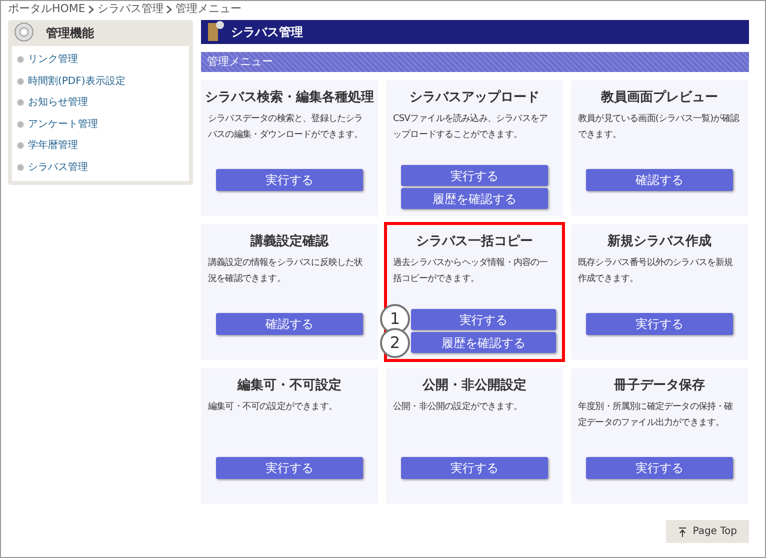 The image size is (766, 558). What do you see at coordinates (100, 103) in the screenshot?
I see `sidebar-item: お知らせ管理` at bounding box center [100, 103].